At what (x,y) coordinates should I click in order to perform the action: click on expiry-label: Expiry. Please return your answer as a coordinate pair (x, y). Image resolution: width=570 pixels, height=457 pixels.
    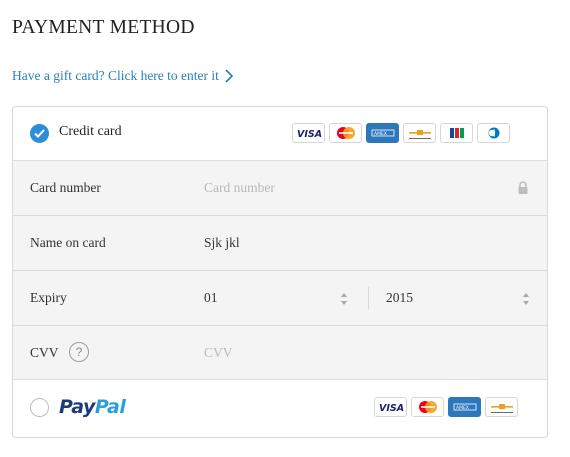
    Looking at the image, I should click on (48, 297).